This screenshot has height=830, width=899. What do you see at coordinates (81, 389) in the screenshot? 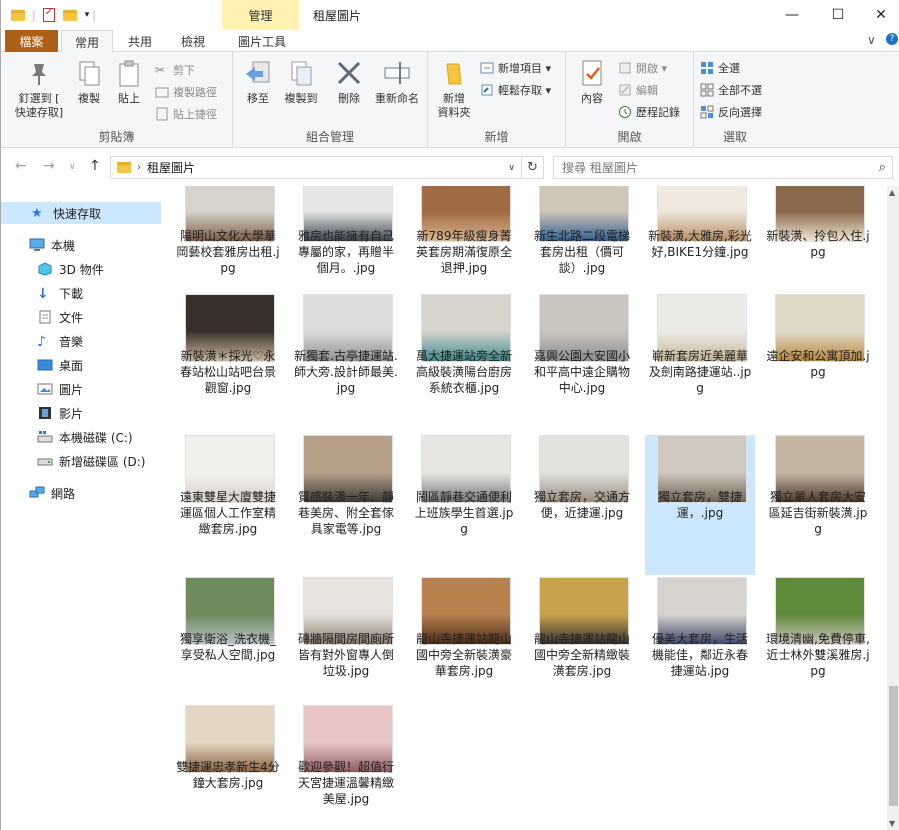
I see `nav-pictures: 圖片` at bounding box center [81, 389].